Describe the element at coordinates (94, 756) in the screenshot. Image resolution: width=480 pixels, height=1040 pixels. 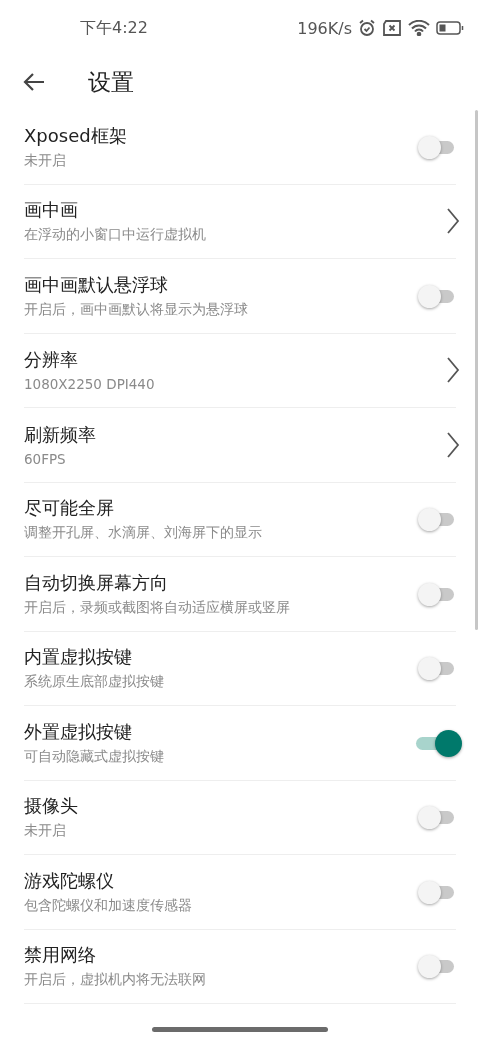
I see `setting-description: 可自动隐藏式虚拟按键` at that location.